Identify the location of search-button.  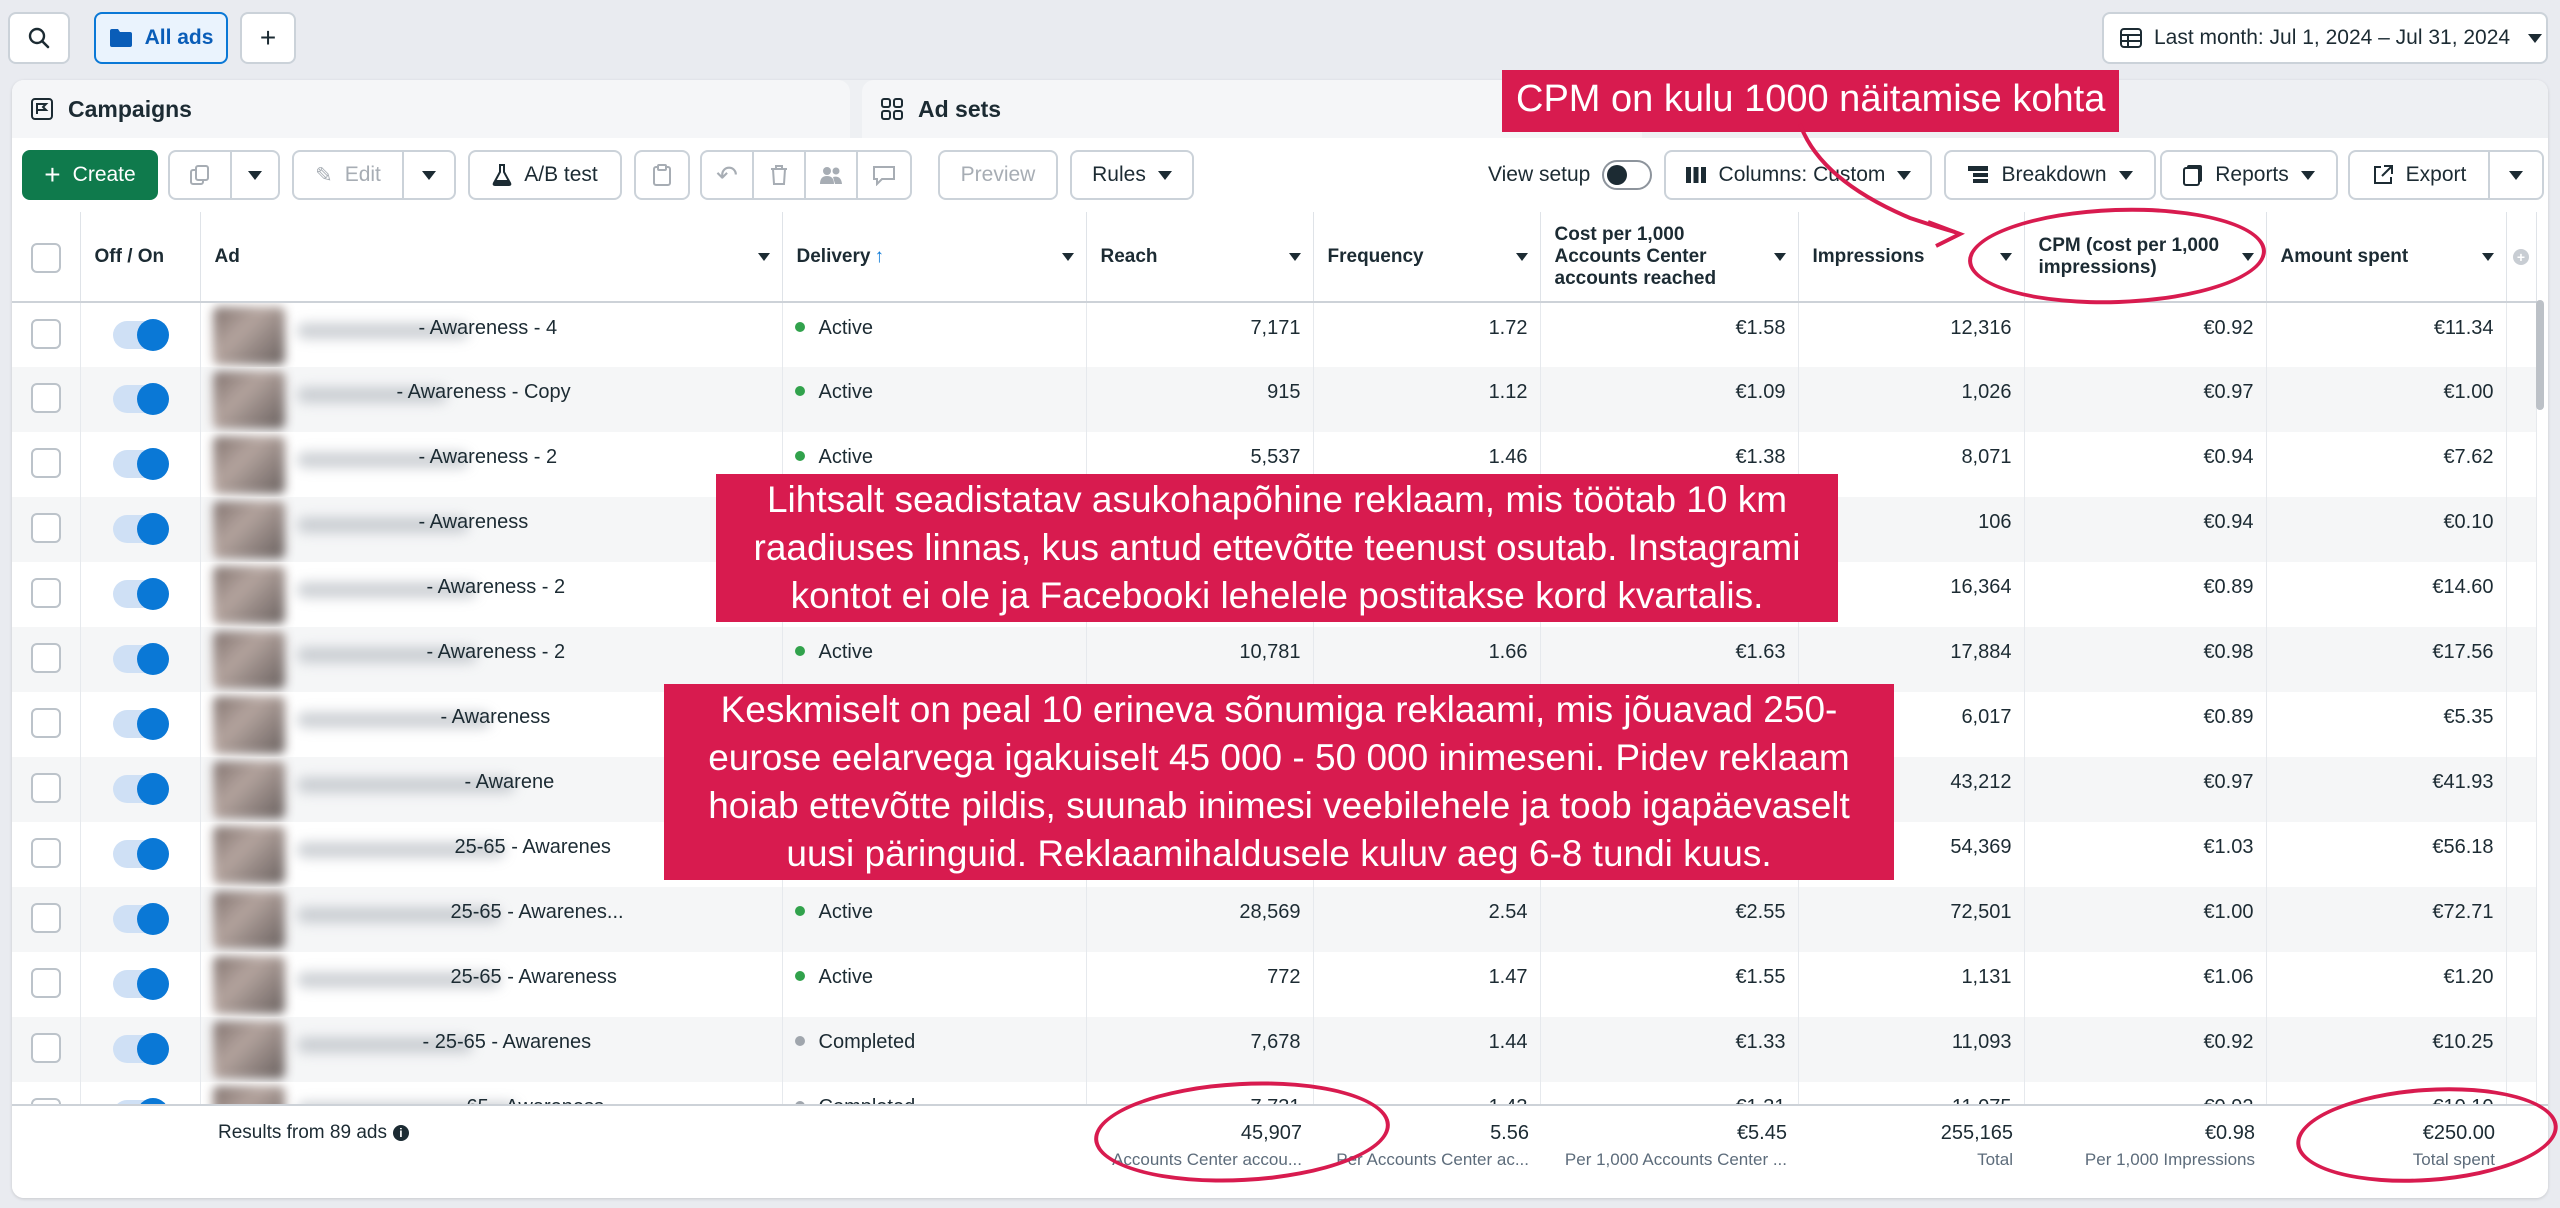
(39, 38).